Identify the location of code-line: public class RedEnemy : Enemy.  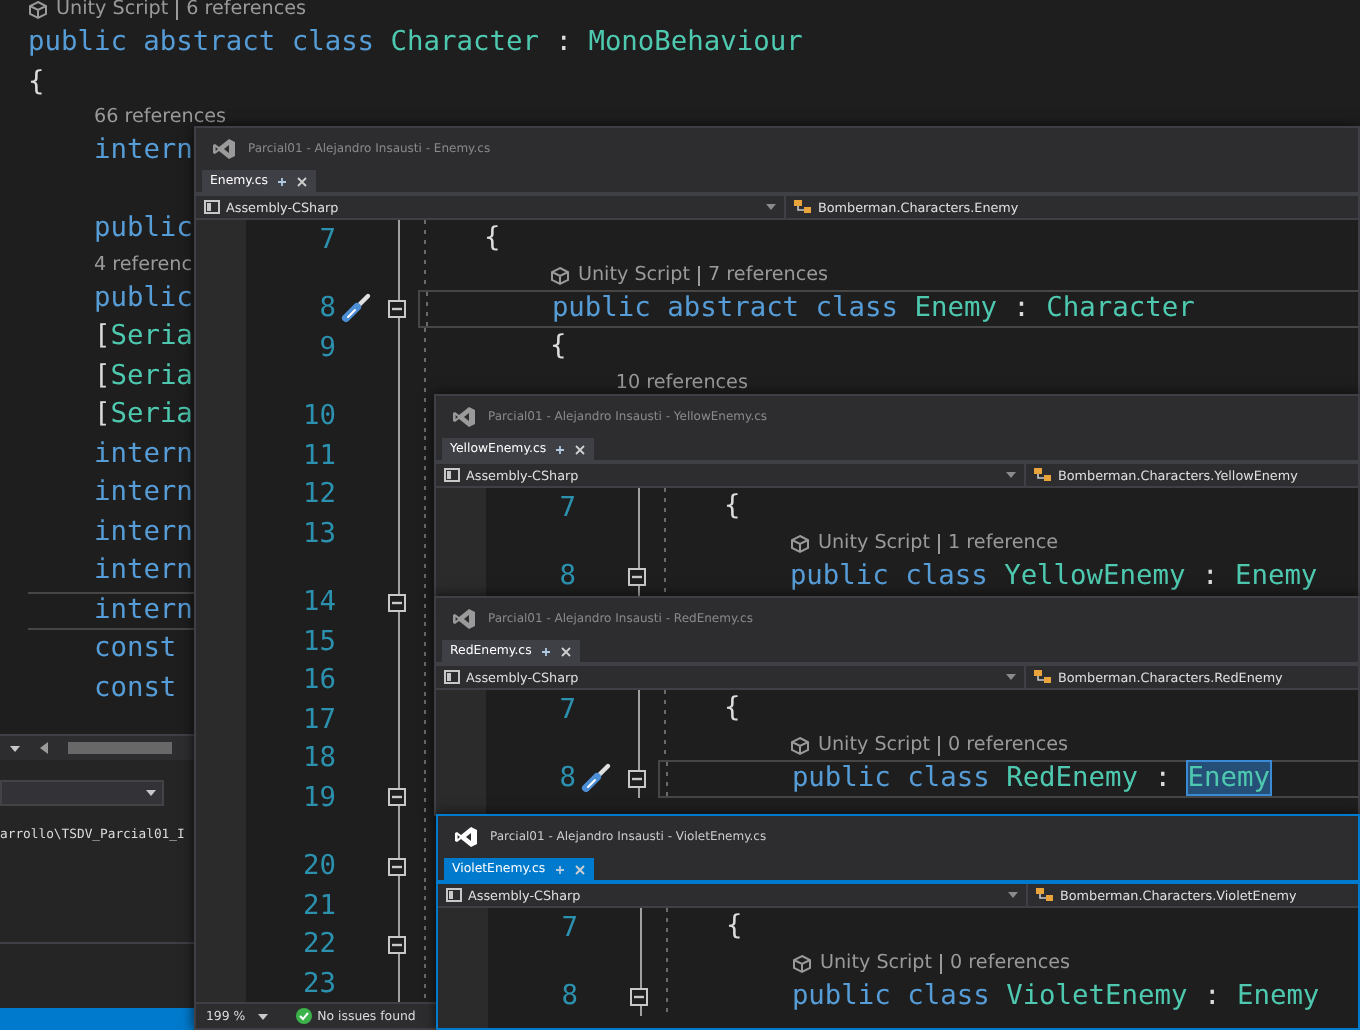
(1030, 778).